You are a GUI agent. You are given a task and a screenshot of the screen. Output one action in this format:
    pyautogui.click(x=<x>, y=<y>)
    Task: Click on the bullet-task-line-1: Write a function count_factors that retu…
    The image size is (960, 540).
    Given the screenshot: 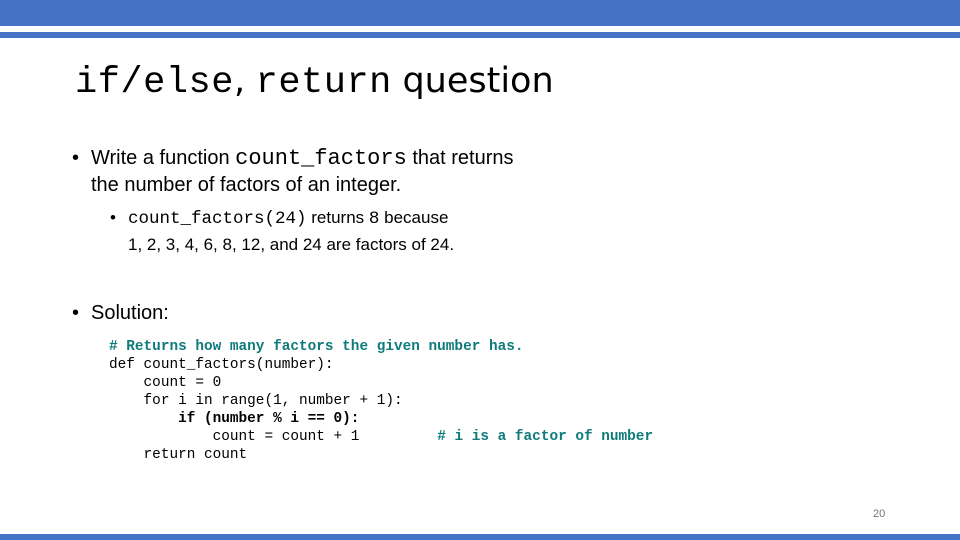 What is the action you would take?
    pyautogui.click(x=302, y=158)
    